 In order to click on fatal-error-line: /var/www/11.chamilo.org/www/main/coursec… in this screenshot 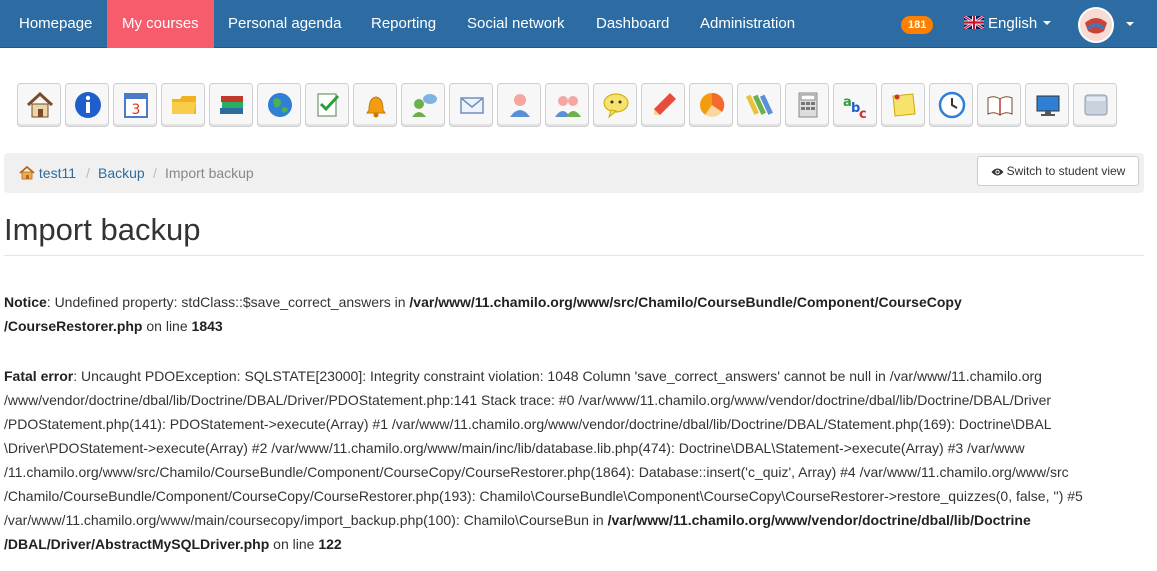, I will do `click(306, 520)`.